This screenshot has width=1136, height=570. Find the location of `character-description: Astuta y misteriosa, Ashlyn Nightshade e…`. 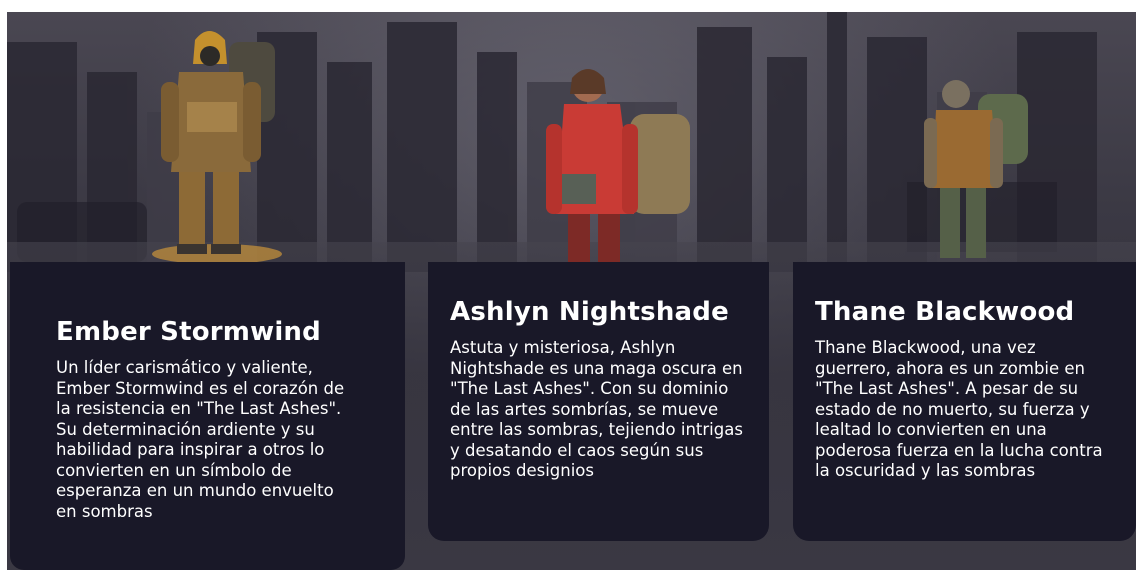

character-description: Astuta y misteriosa, Ashlyn Nightshade e… is located at coordinates (596, 409).